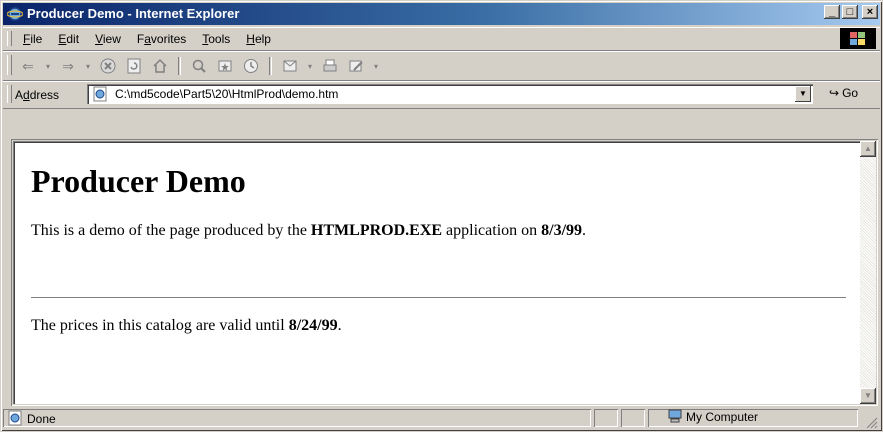 This screenshot has width=883, height=432. Describe the element at coordinates (160, 66) in the screenshot. I see `home-icon` at that location.